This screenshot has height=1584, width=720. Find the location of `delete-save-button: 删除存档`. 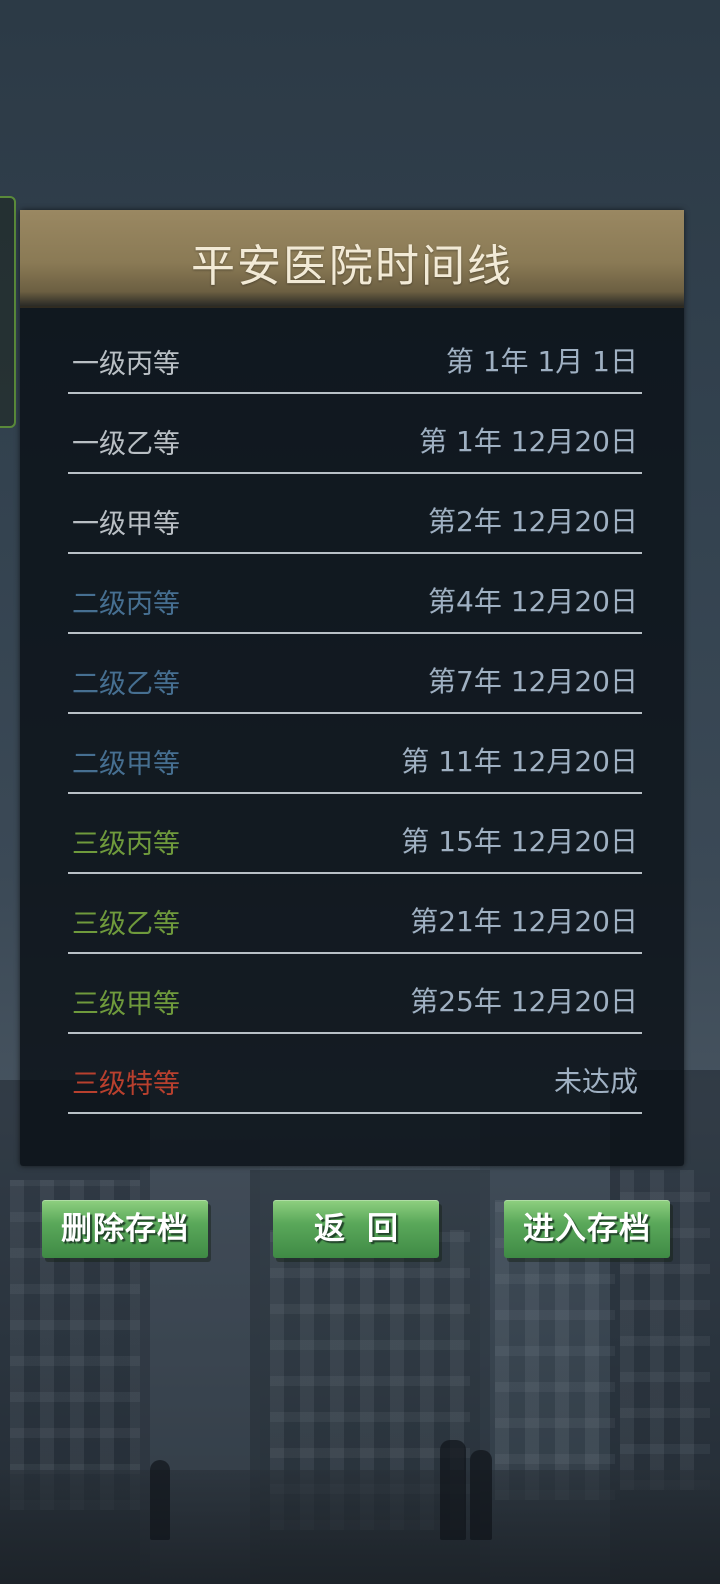

delete-save-button: 删除存档 is located at coordinates (125, 1229).